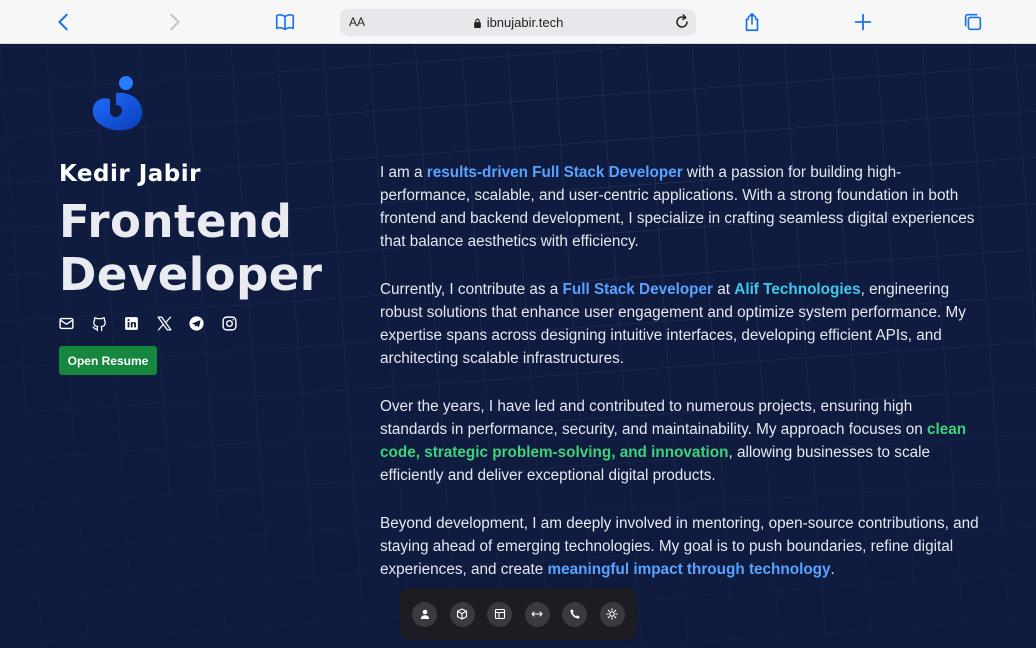 Image resolution: width=1036 pixels, height=648 pixels. What do you see at coordinates (196, 323) in the screenshot?
I see `telegram-icon` at bounding box center [196, 323].